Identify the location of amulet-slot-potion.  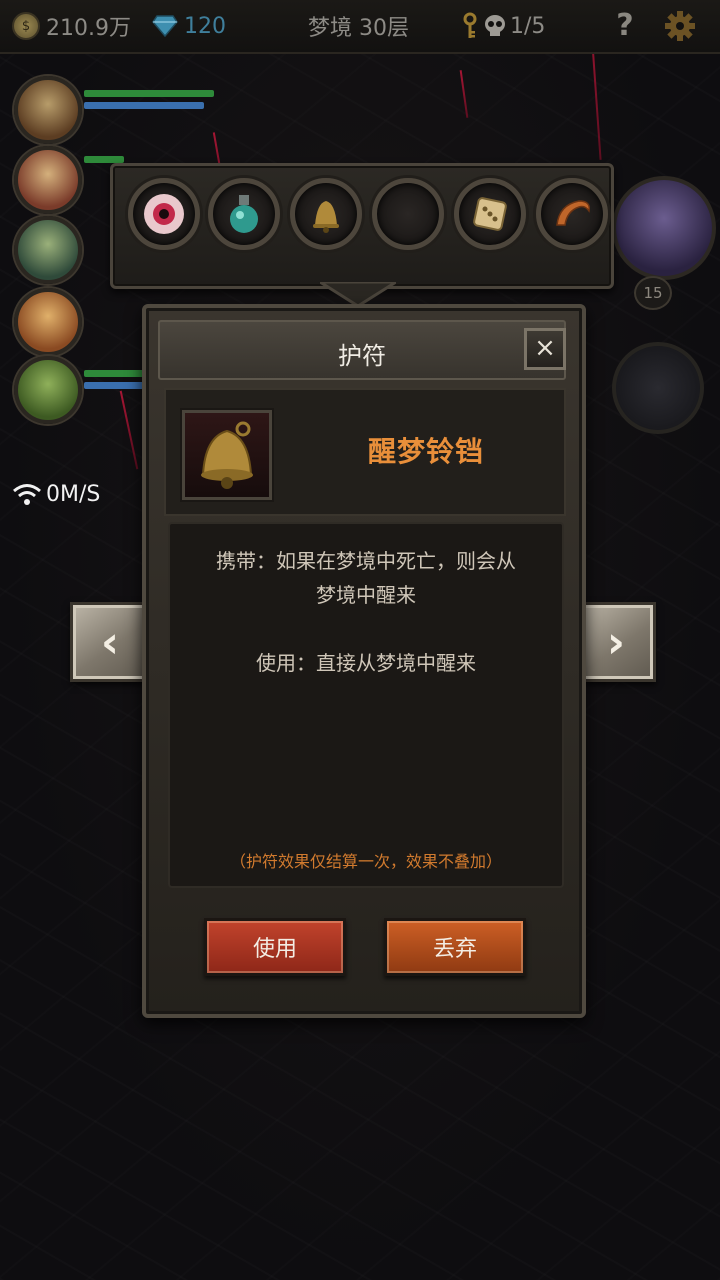
(244, 214).